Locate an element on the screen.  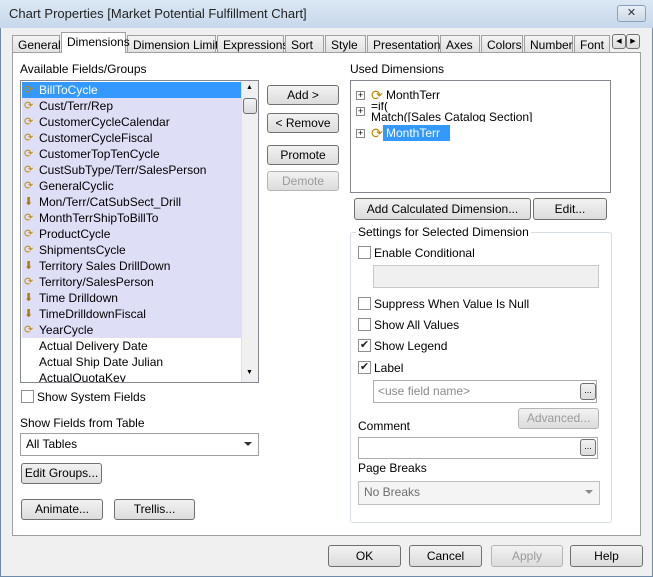
show-legend-checkbox: ✔ is located at coordinates (364, 345).